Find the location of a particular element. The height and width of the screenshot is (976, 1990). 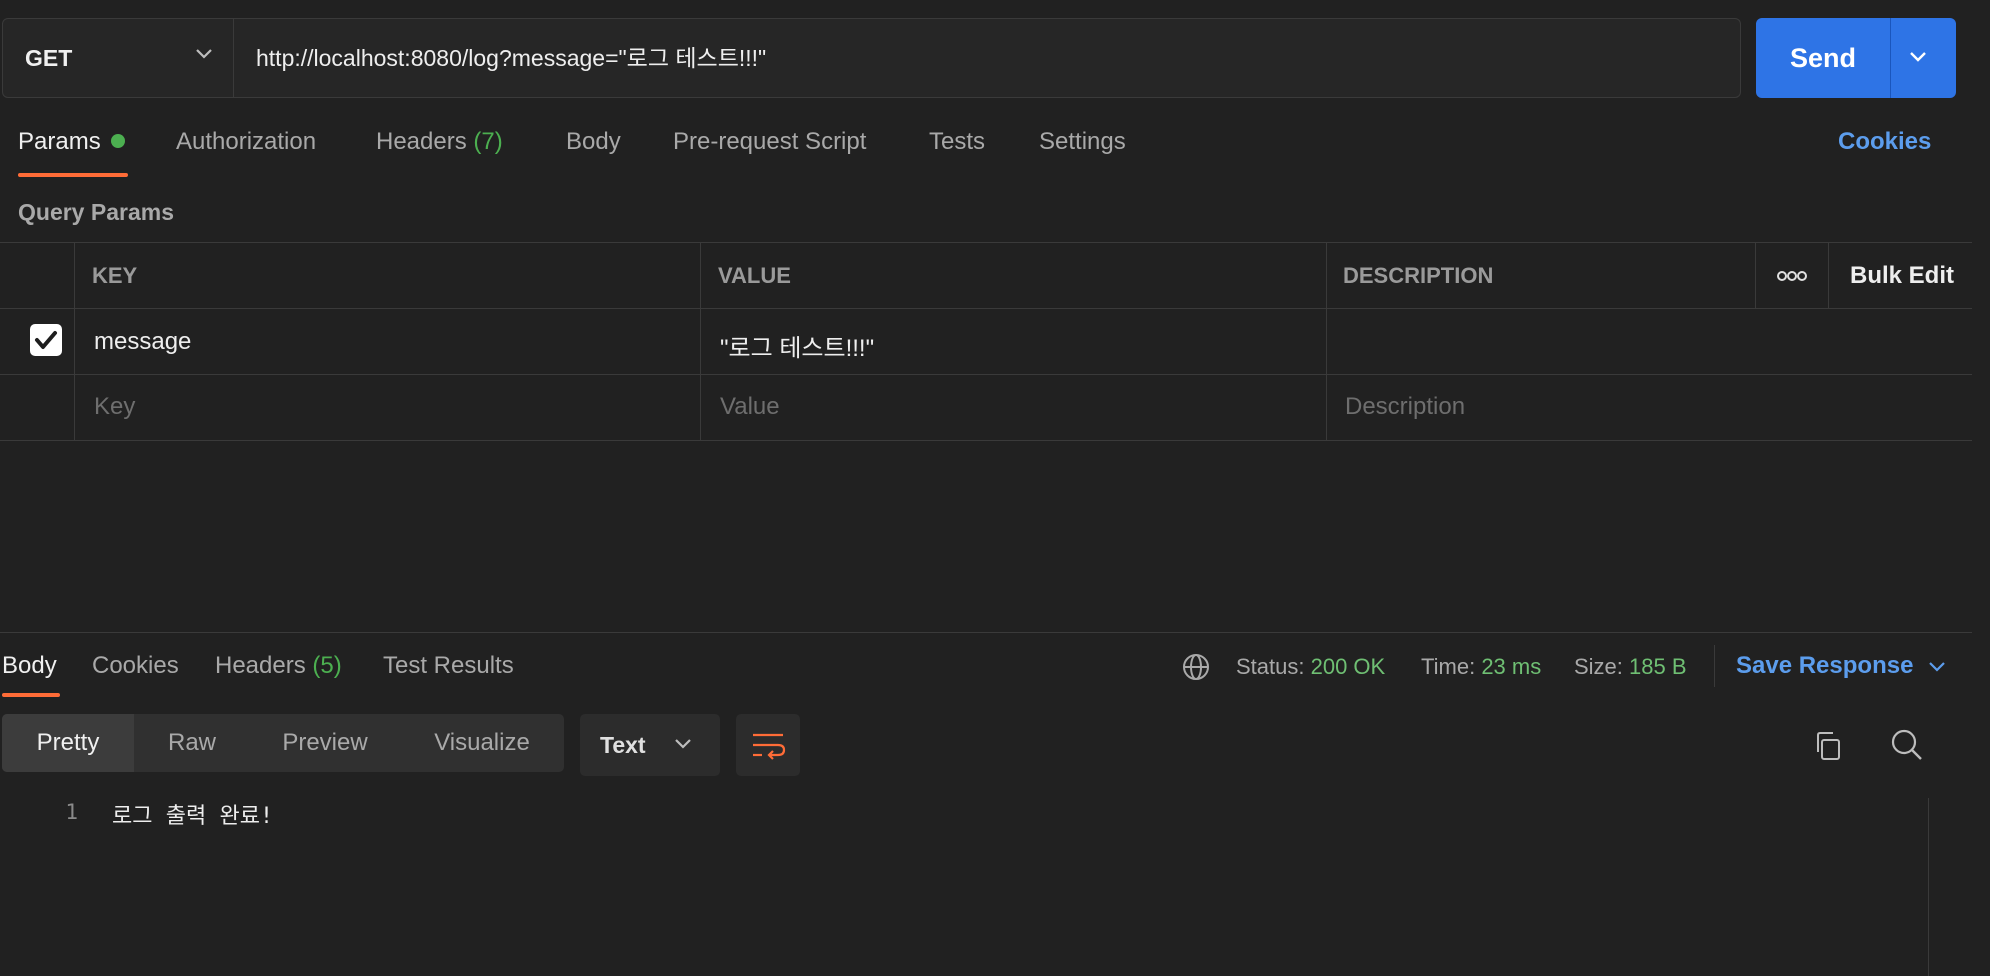

search-icon is located at coordinates (1907, 745).